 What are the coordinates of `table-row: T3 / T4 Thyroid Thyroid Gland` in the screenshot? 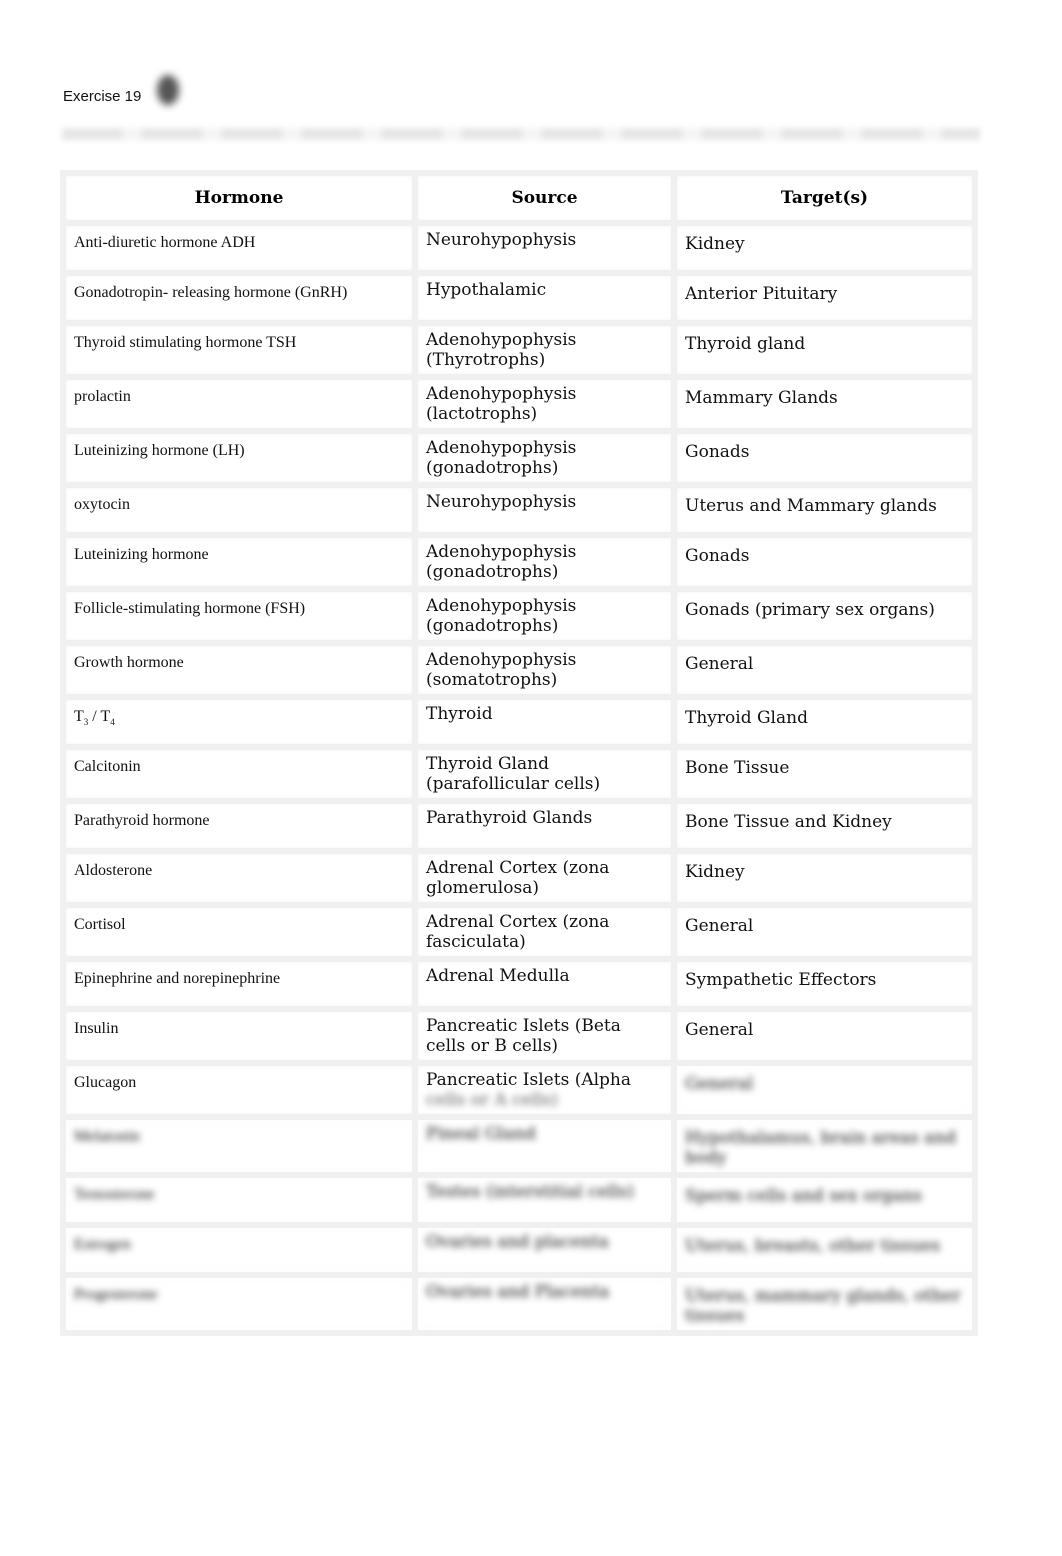 It's located at (519, 722).